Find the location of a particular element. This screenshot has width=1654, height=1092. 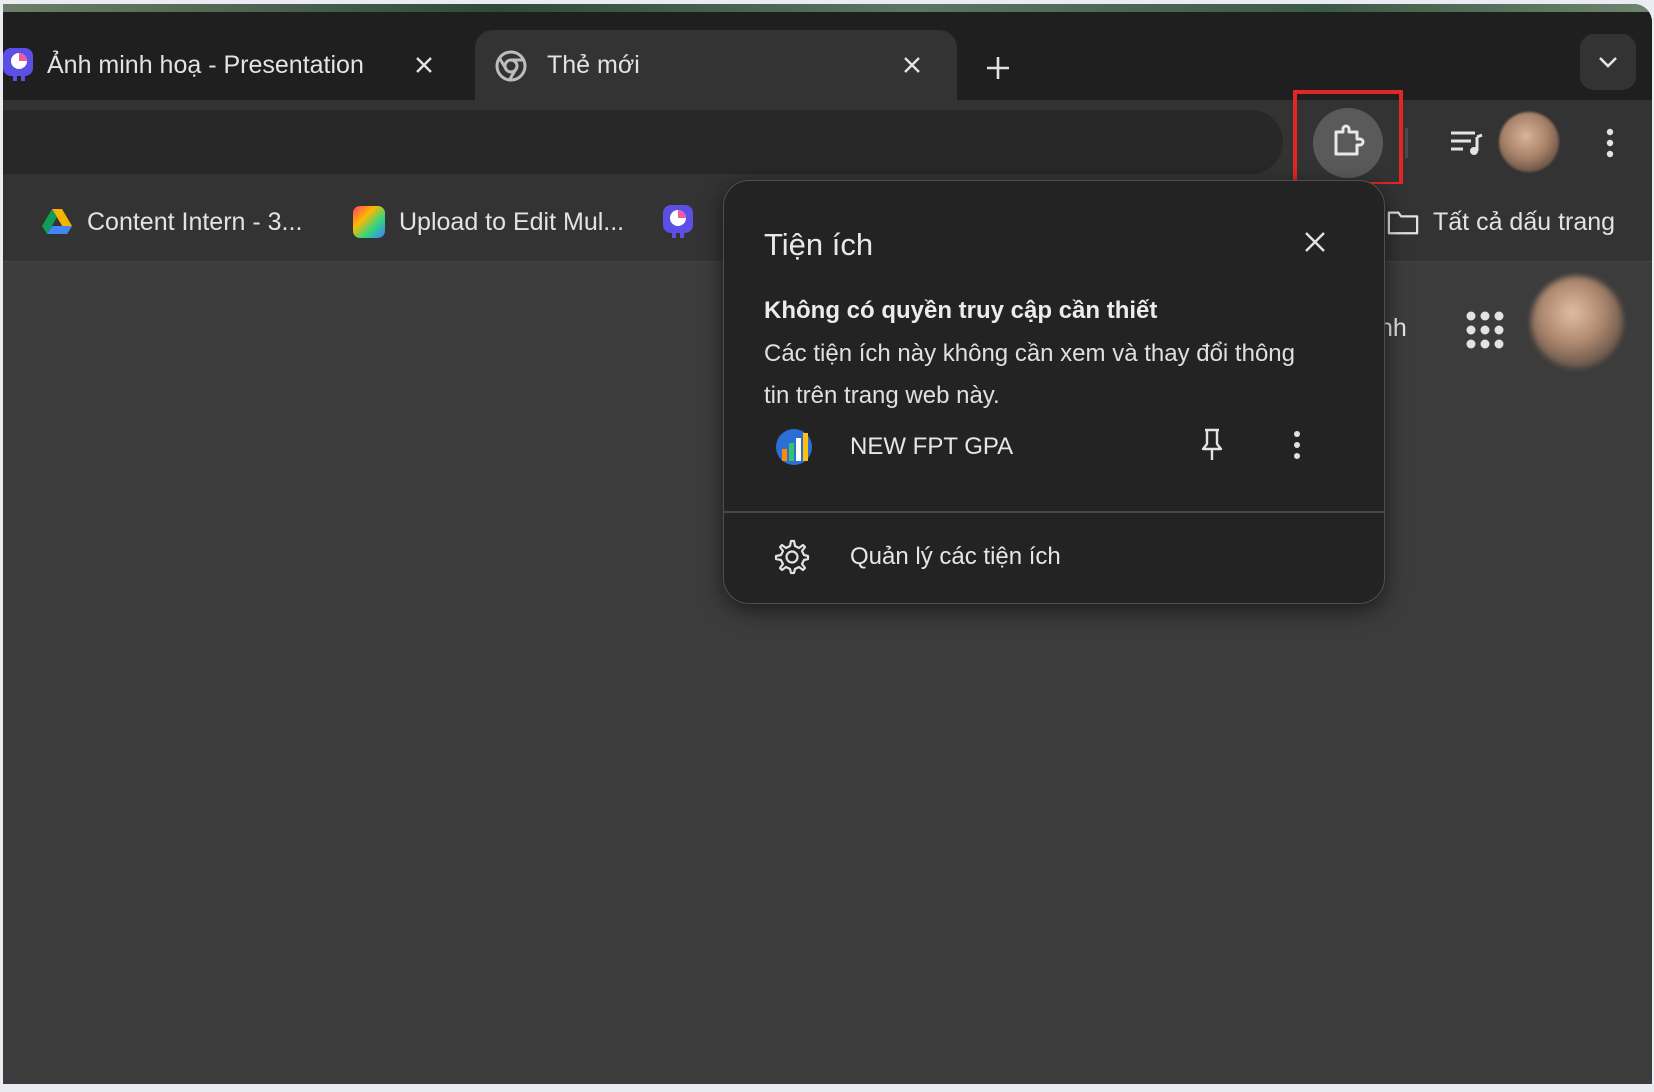

all-bookmarks-label: Tất cả dấu trang is located at coordinates (1524, 221).